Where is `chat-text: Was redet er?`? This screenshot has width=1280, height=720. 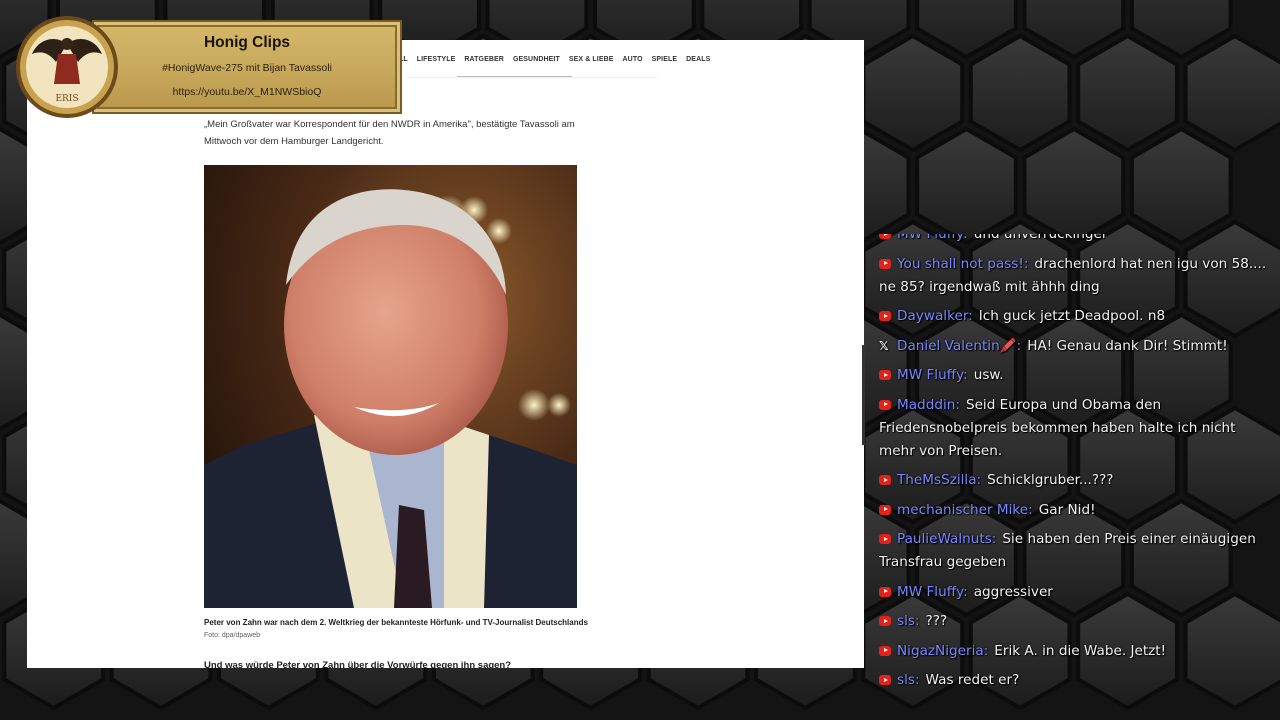
chat-text: Was redet er? is located at coordinates (972, 680).